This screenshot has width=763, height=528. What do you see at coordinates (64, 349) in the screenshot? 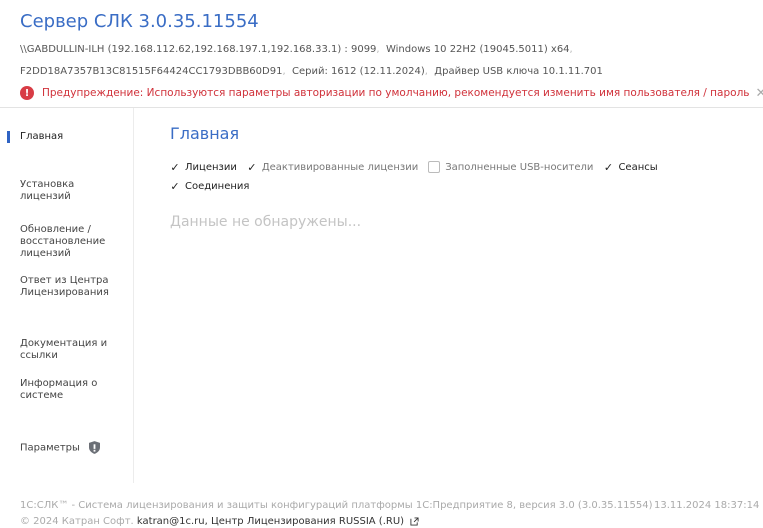
I see `sidebar-item-label: Документация и ссылки` at bounding box center [64, 349].